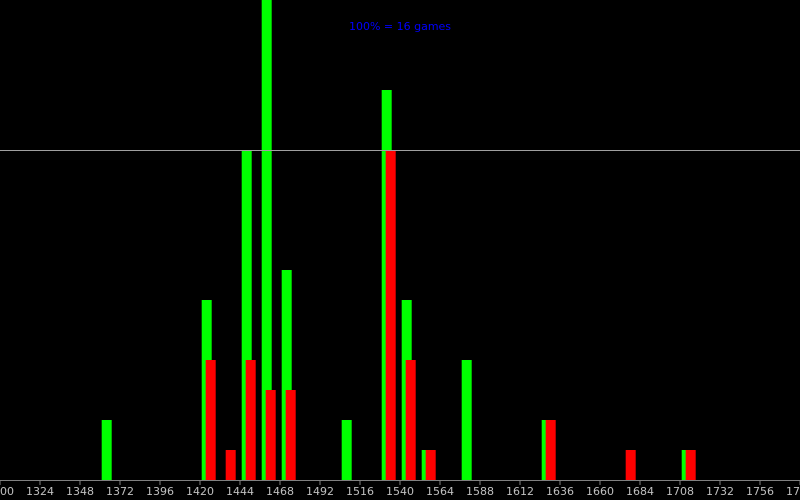 Image resolution: width=800 pixels, height=500 pixels. I want to click on x-tick-label: 1540, so click(400, 491).